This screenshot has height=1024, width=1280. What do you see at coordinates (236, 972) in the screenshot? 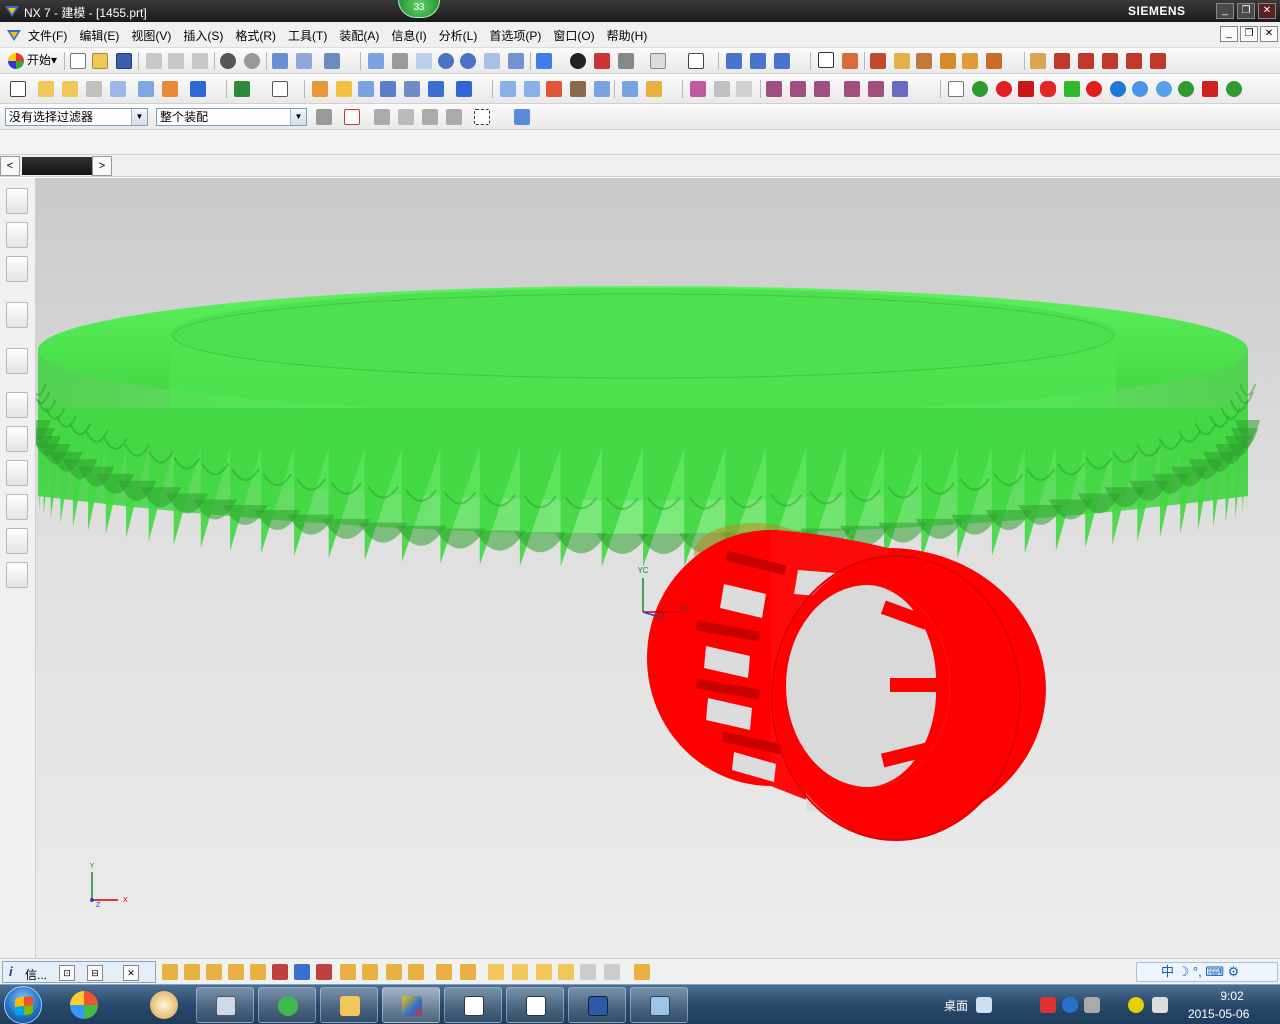
I see `reposition-icon` at bounding box center [236, 972].